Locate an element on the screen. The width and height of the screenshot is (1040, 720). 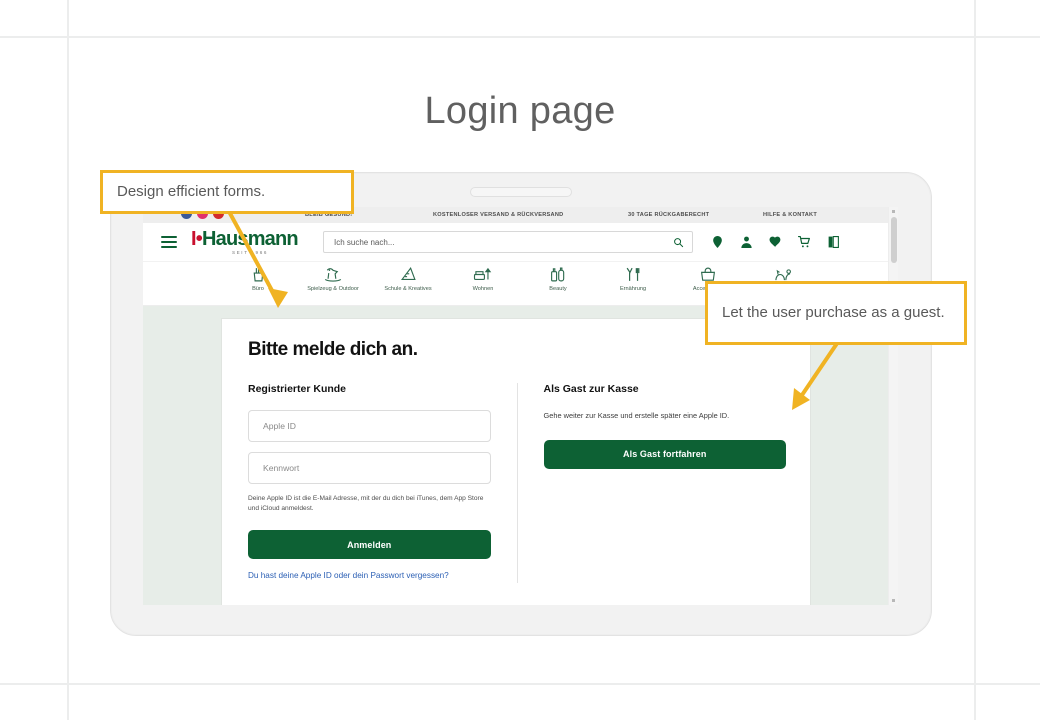
sign-in-button: Anmelden is located at coordinates (369, 545).